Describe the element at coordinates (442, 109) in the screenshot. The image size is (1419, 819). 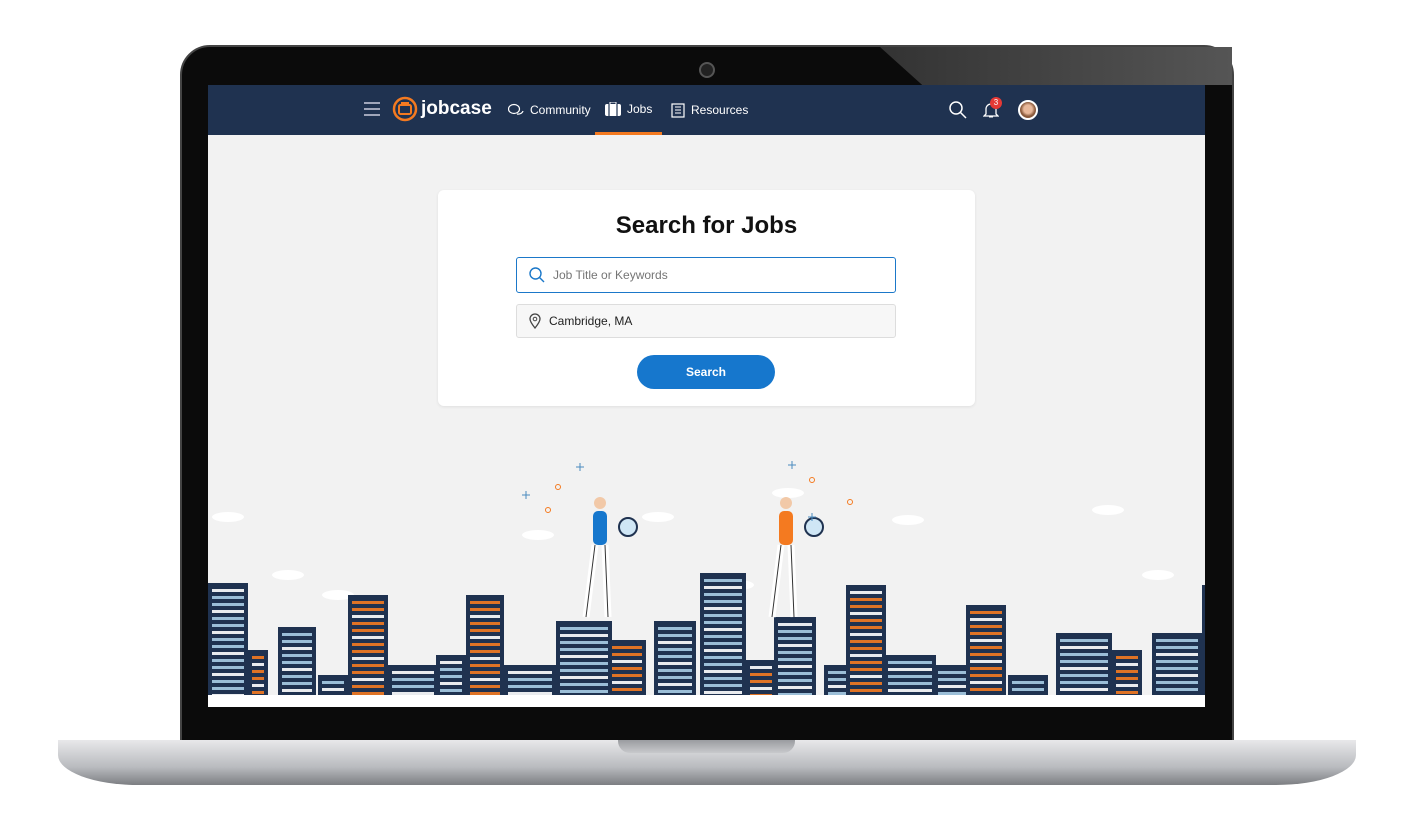
I see `jobcase-logo: jobcase` at that location.